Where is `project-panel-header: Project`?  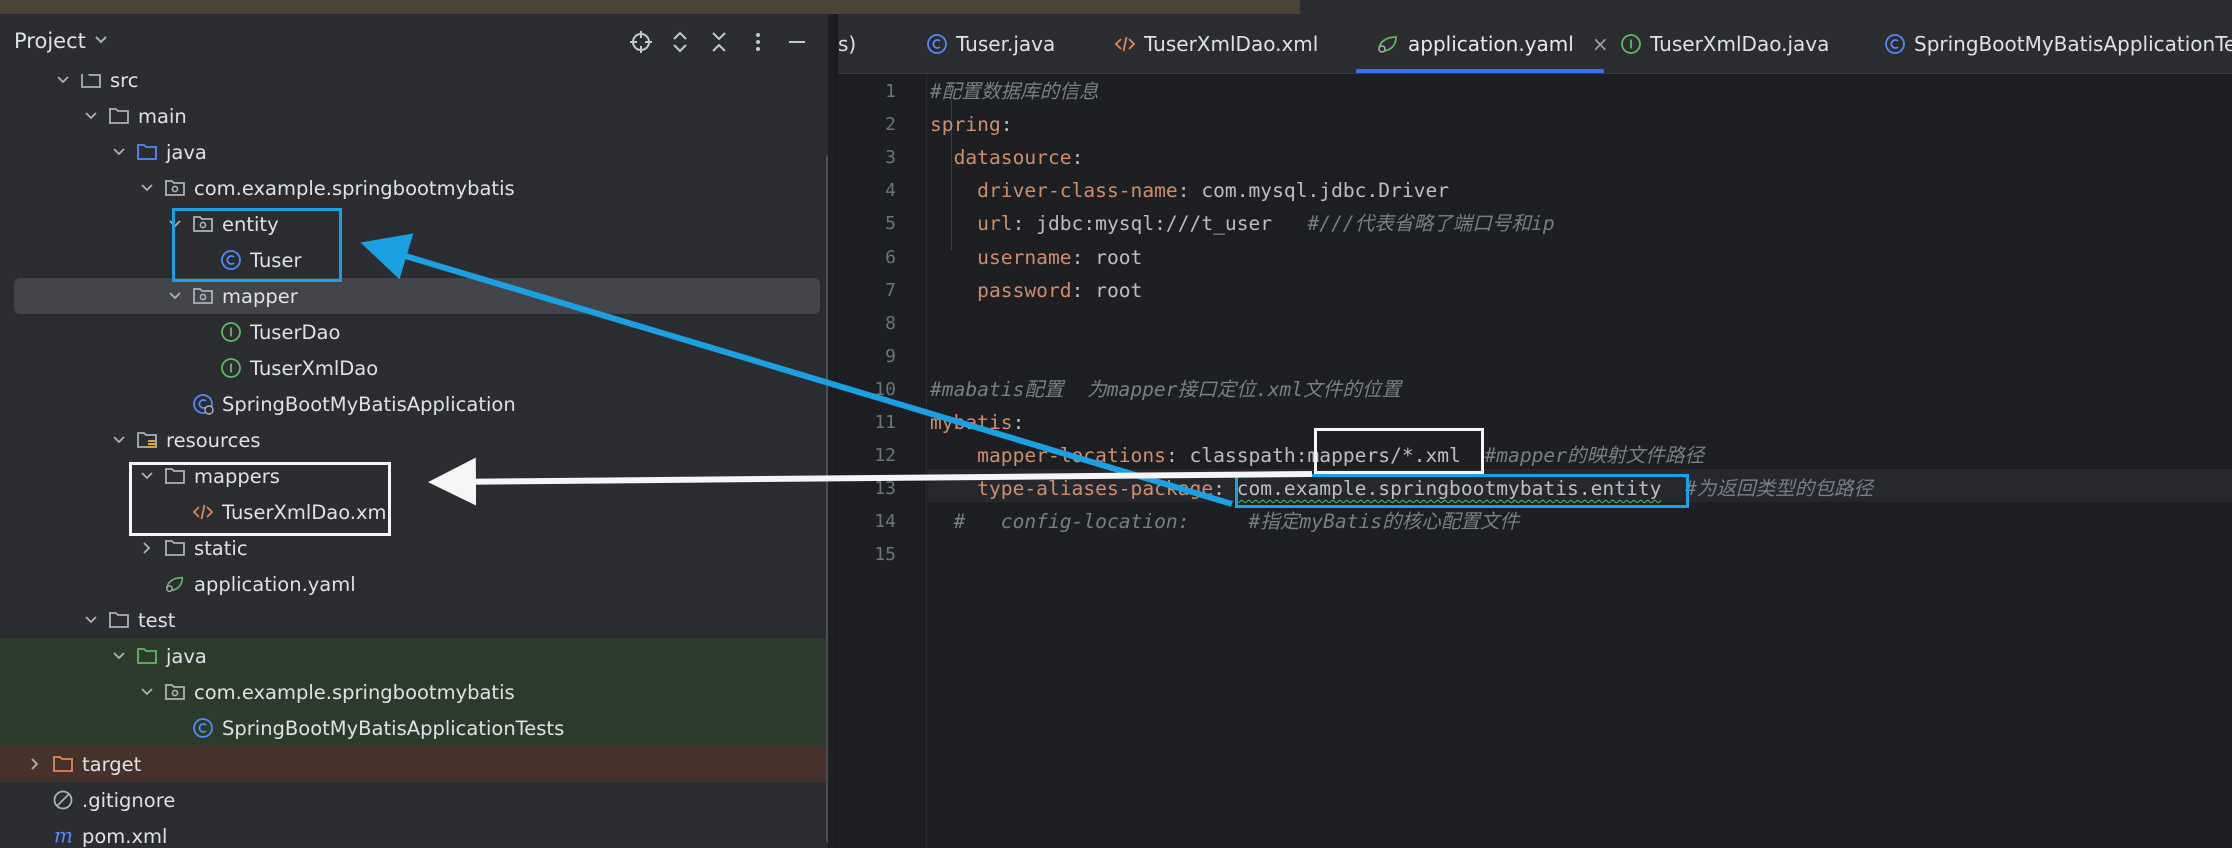 project-panel-header: Project is located at coordinates (414, 44).